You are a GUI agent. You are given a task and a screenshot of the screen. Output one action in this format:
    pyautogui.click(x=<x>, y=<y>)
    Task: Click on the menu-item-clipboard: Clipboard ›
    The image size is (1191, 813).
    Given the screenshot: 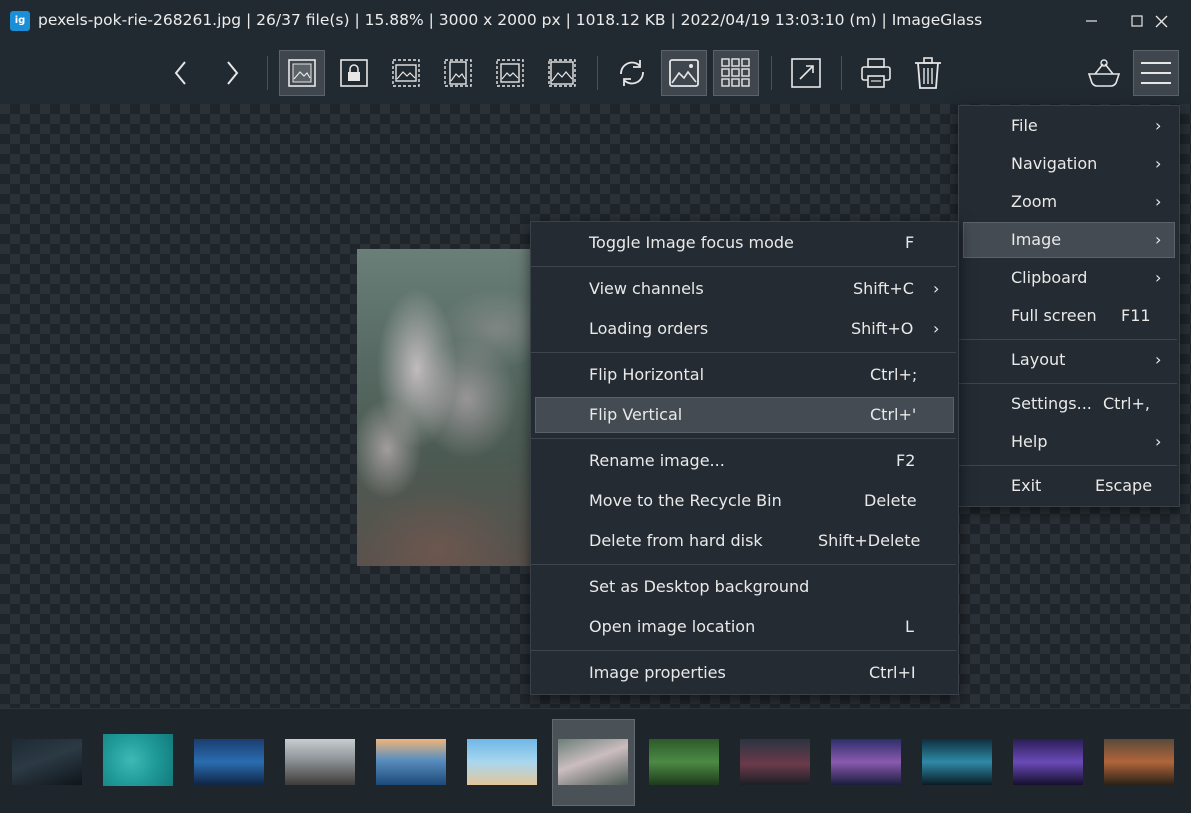 What is the action you would take?
    pyautogui.click(x=1069, y=278)
    